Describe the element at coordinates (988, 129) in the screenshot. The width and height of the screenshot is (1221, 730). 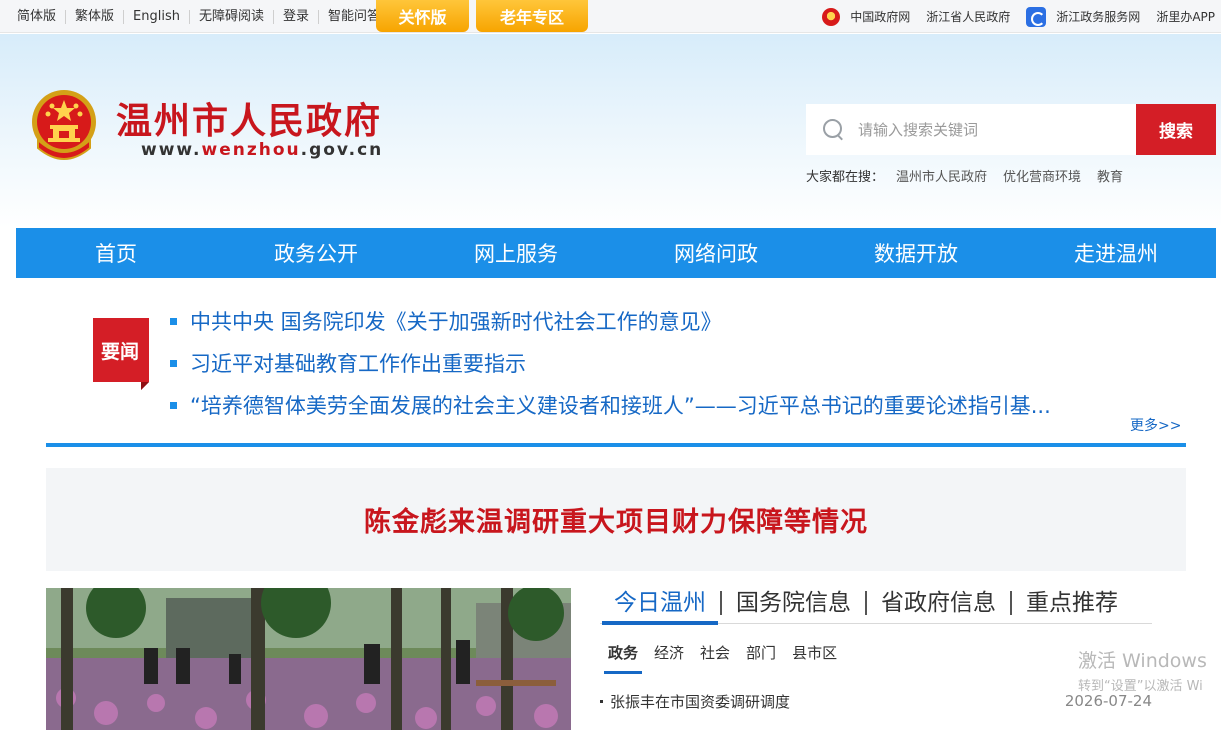
I see `search-input` at that location.